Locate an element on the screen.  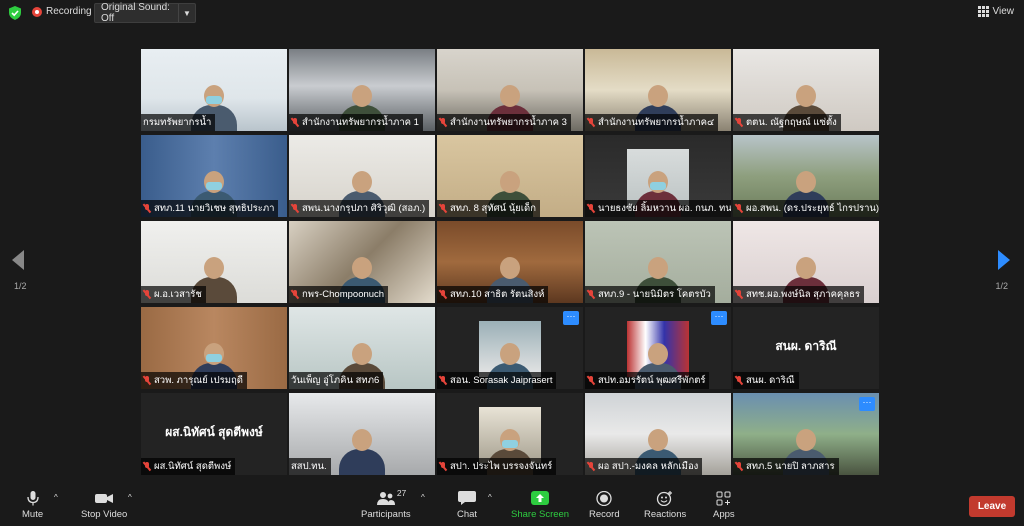
participant-tile: สทช.ผอ.พงษ์นิล สุภาคคุลธร is located at coordinates (806, 262).